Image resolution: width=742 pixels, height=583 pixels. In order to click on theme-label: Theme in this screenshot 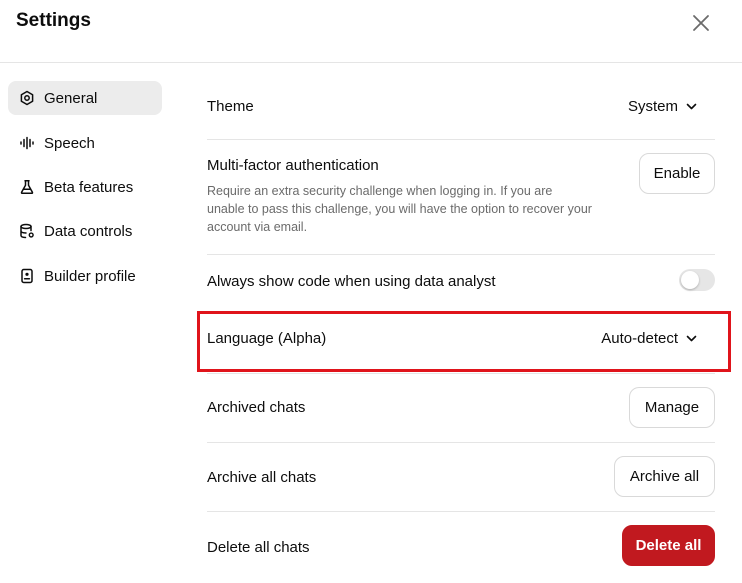, I will do `click(230, 106)`.